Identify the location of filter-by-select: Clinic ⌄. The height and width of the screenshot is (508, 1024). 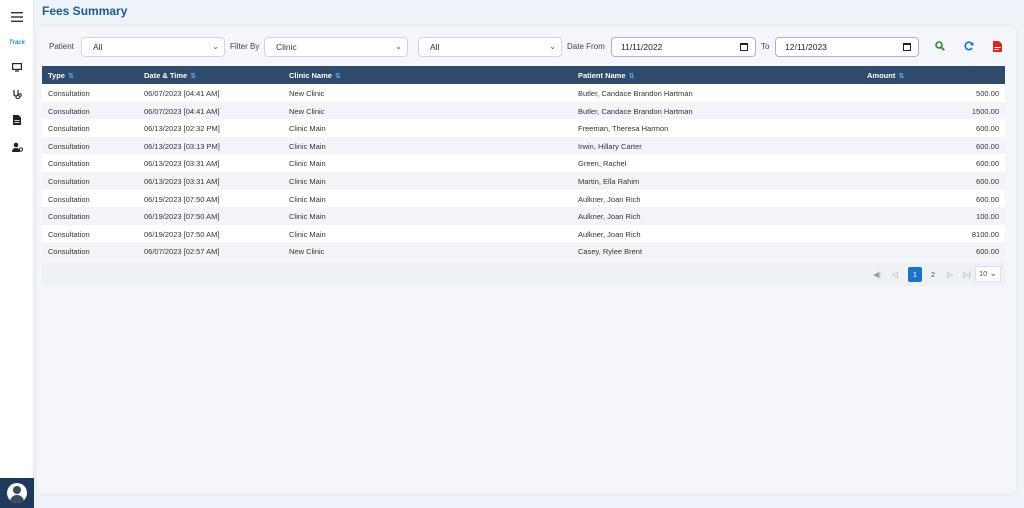
(336, 47).